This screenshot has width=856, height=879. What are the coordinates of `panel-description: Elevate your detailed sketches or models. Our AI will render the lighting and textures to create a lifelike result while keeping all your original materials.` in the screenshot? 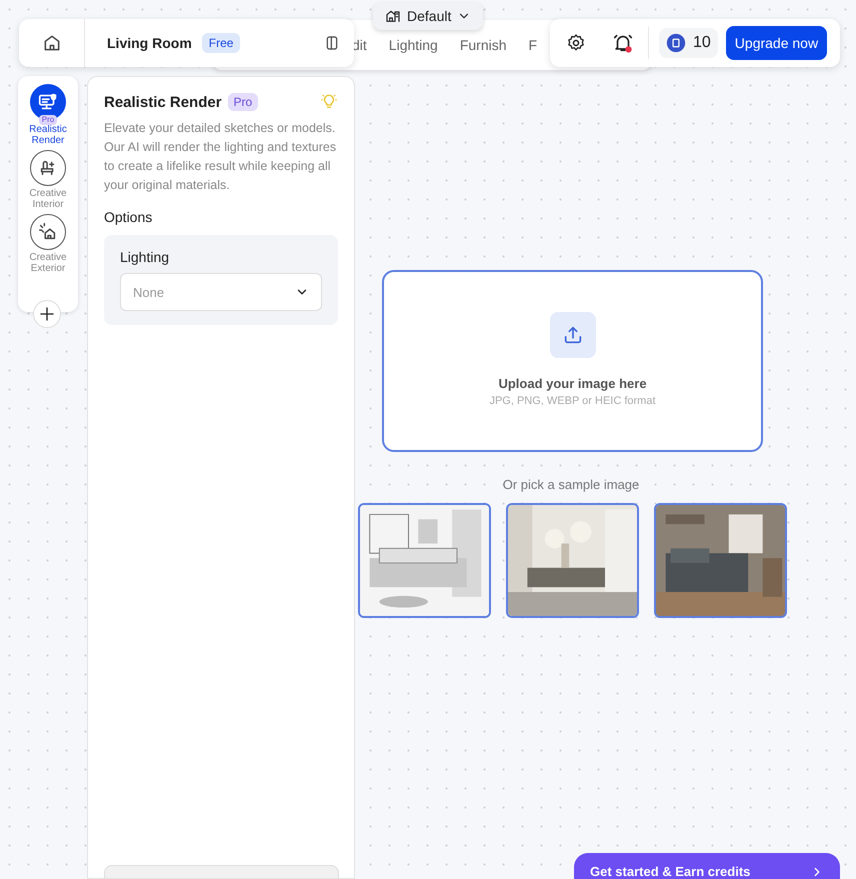 It's located at (221, 157).